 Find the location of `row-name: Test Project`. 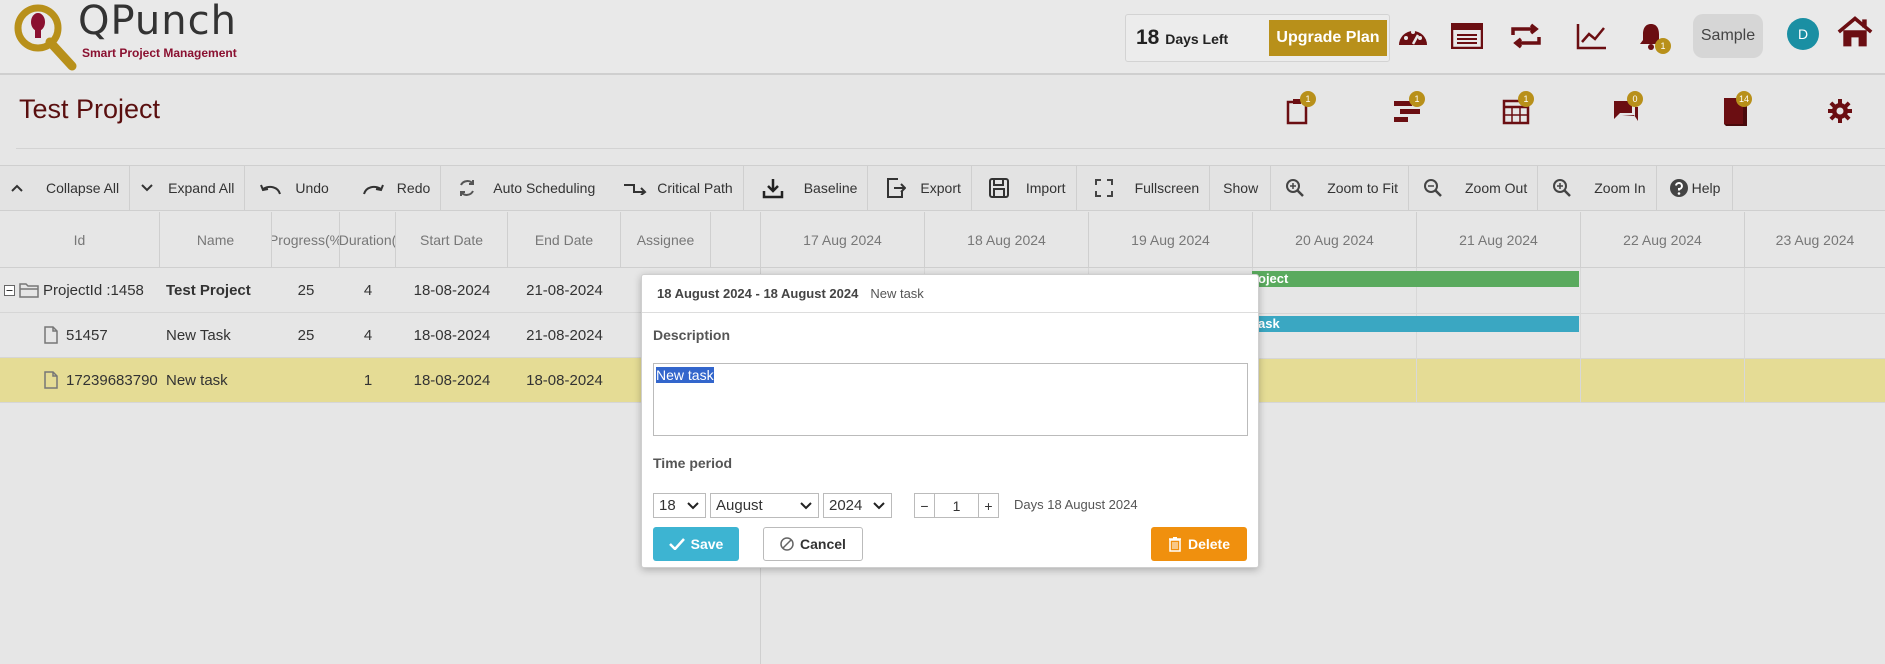

row-name: Test Project is located at coordinates (208, 290).